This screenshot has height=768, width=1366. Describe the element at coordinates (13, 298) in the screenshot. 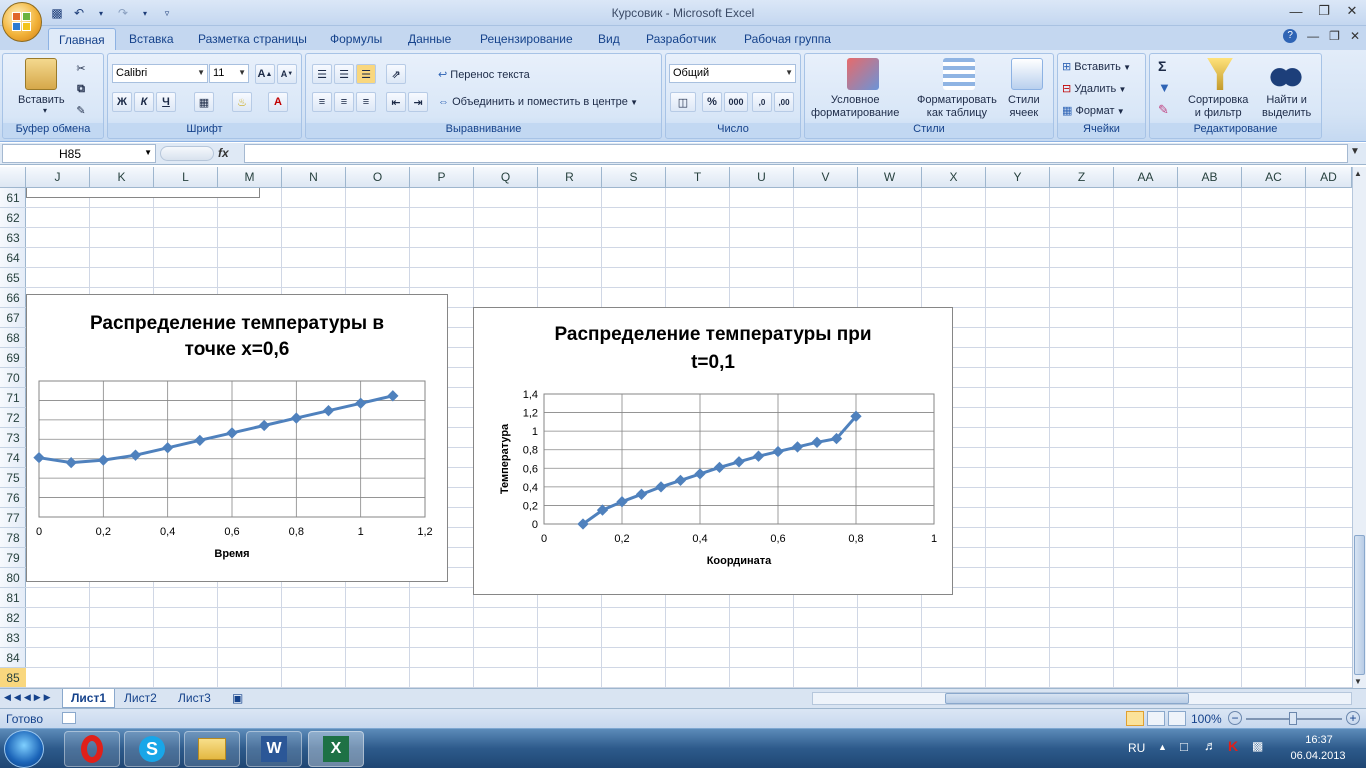

I see `row-header: 66` at that location.